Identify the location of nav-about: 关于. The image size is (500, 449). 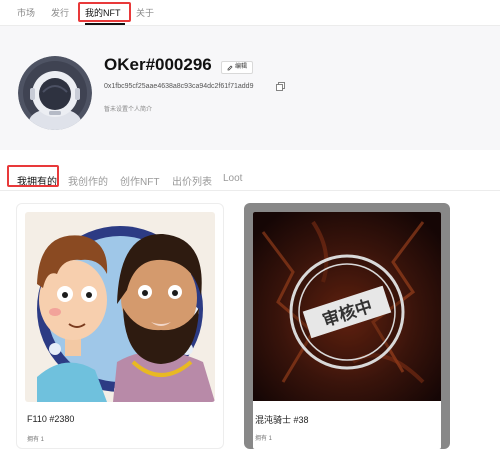
(145, 12).